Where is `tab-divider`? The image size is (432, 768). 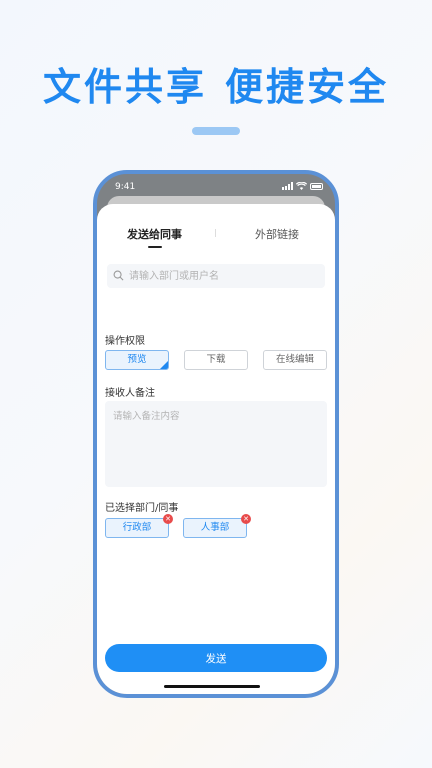
tab-divider is located at coordinates (215, 233).